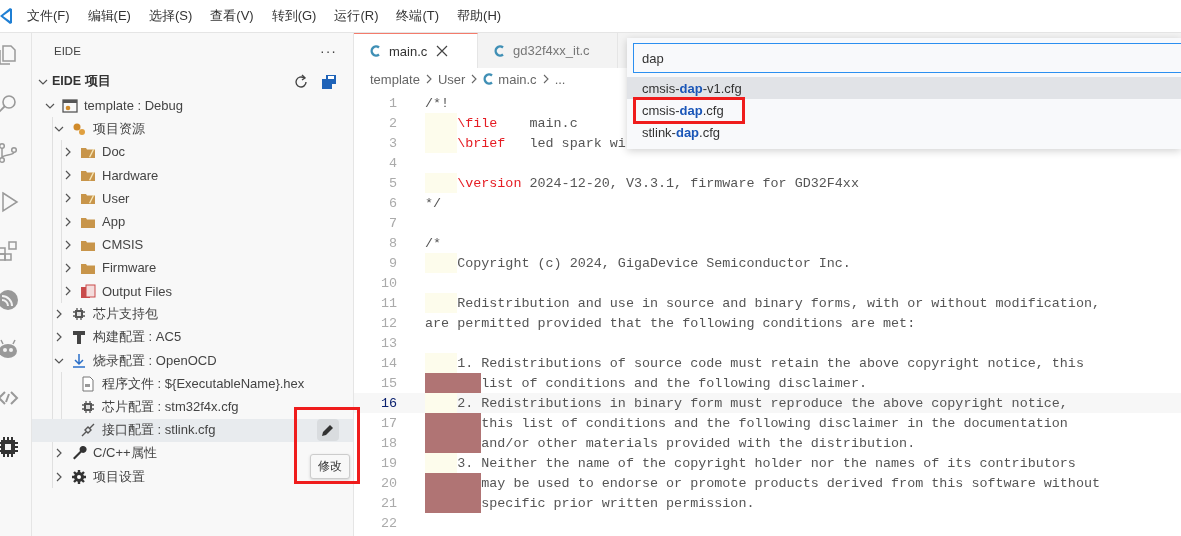 This screenshot has height=536, width=1181. Describe the element at coordinates (330, 466) in the screenshot. I see `tooltip: 修改` at that location.